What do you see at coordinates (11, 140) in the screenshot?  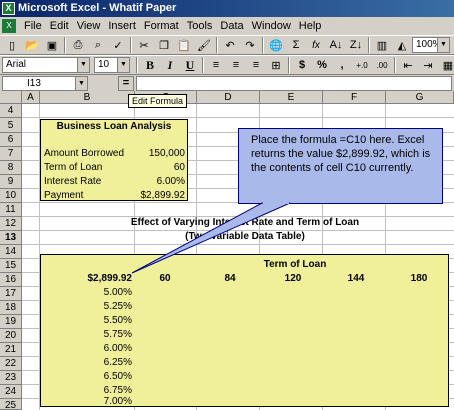 I see `row-header-6: 6` at bounding box center [11, 140].